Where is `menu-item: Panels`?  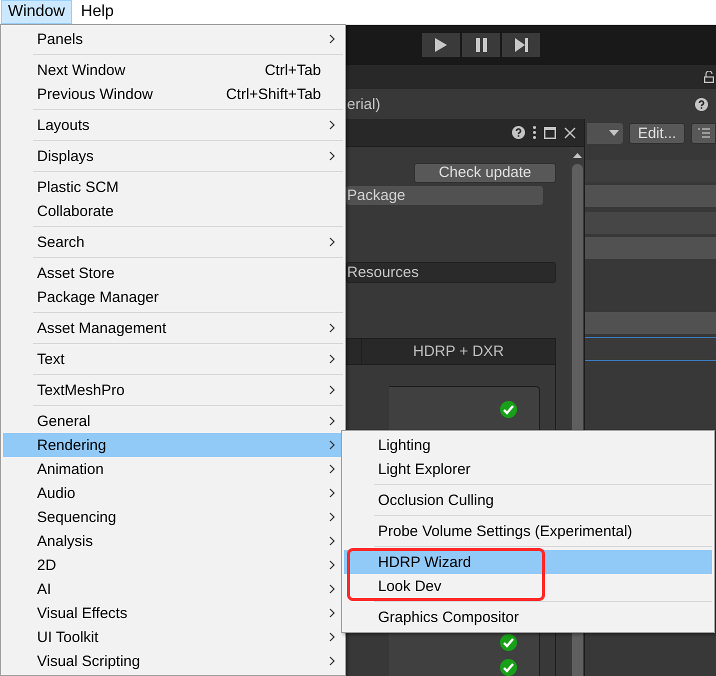
menu-item: Panels is located at coordinates (173, 39).